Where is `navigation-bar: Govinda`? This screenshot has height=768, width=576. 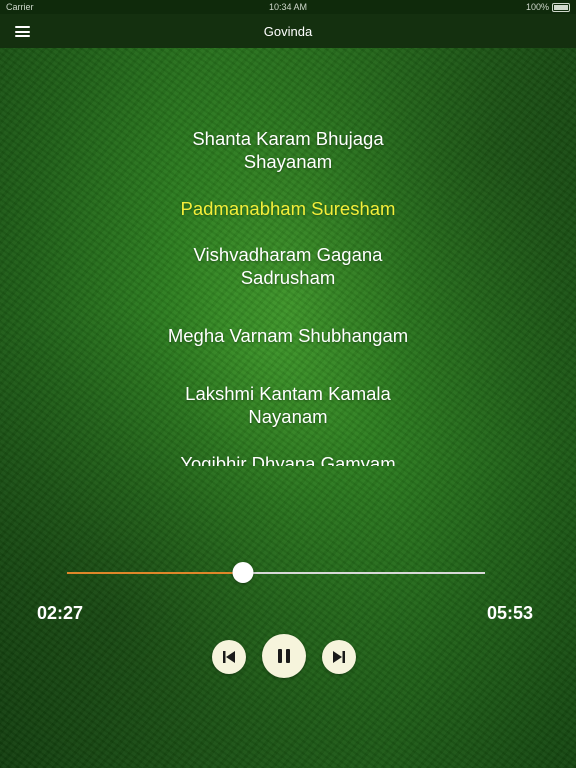 navigation-bar: Govinda is located at coordinates (288, 31).